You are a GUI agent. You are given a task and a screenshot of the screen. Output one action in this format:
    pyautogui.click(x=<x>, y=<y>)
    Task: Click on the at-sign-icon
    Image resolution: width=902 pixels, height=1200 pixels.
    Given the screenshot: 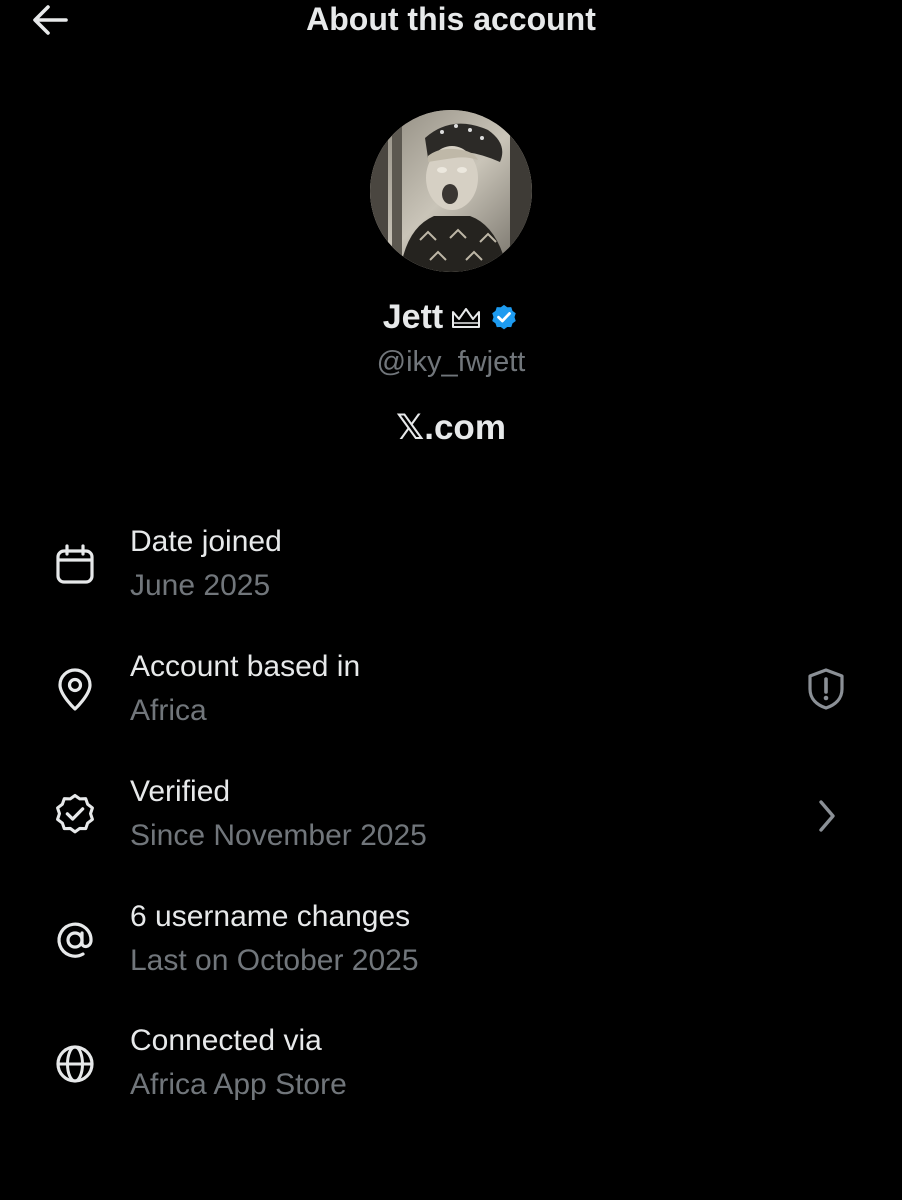 What is the action you would take?
    pyautogui.click(x=75, y=940)
    